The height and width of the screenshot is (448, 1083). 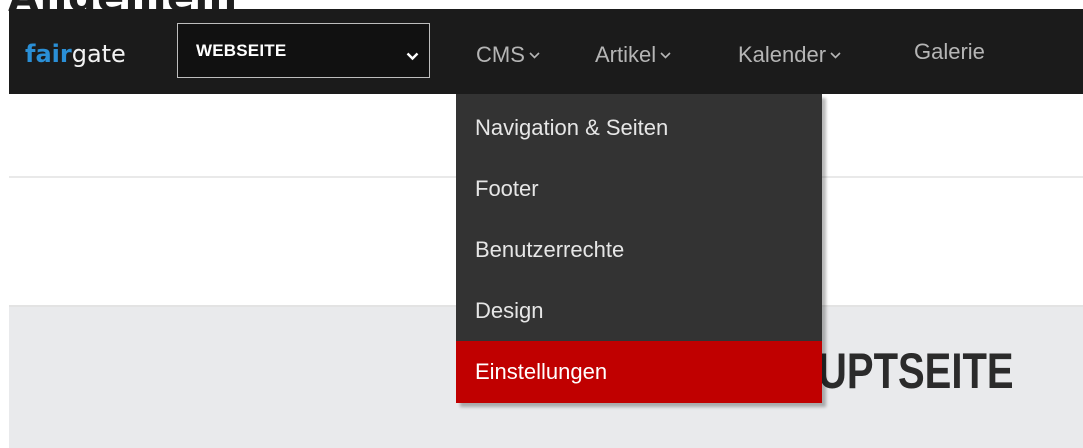 What do you see at coordinates (241, 50) in the screenshot?
I see `site-select-value: WEBSEITE` at bounding box center [241, 50].